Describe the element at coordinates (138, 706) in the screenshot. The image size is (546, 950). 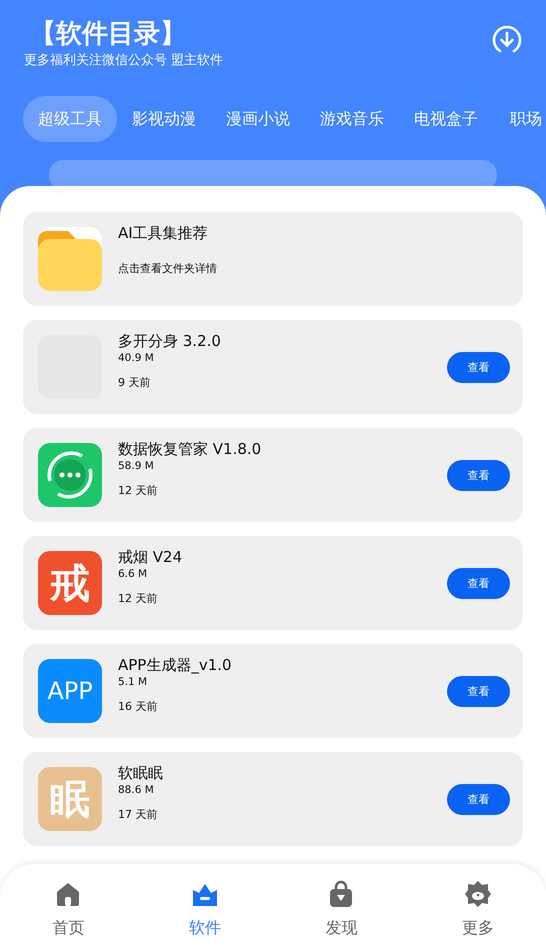
I see `update-time: 16 天前` at that location.